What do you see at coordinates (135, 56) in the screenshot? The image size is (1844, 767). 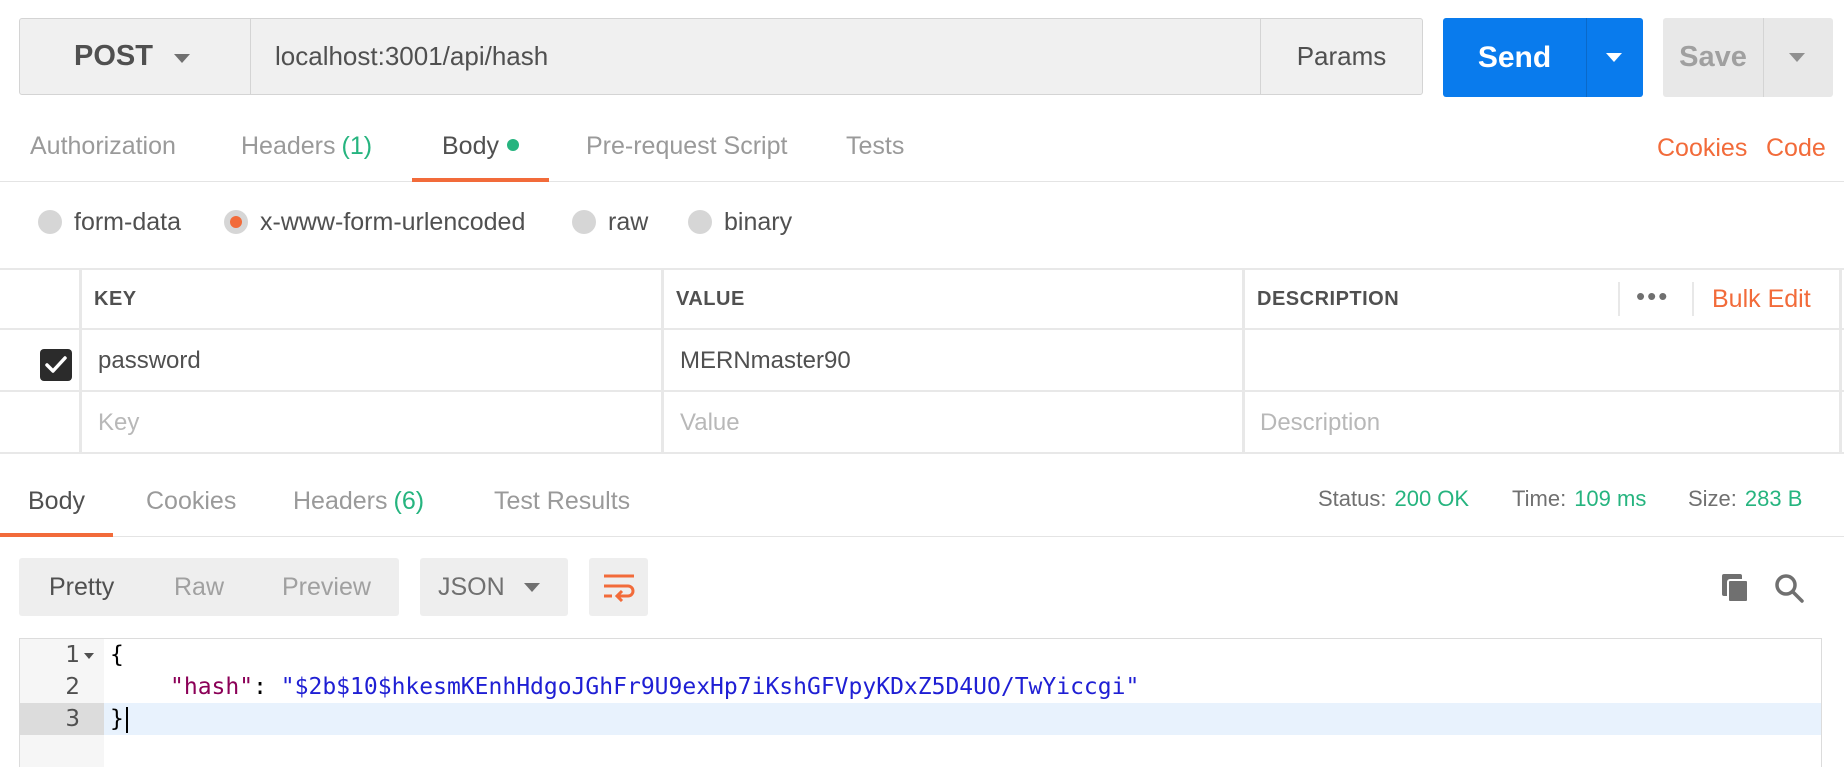 I see `method-select: POST` at bounding box center [135, 56].